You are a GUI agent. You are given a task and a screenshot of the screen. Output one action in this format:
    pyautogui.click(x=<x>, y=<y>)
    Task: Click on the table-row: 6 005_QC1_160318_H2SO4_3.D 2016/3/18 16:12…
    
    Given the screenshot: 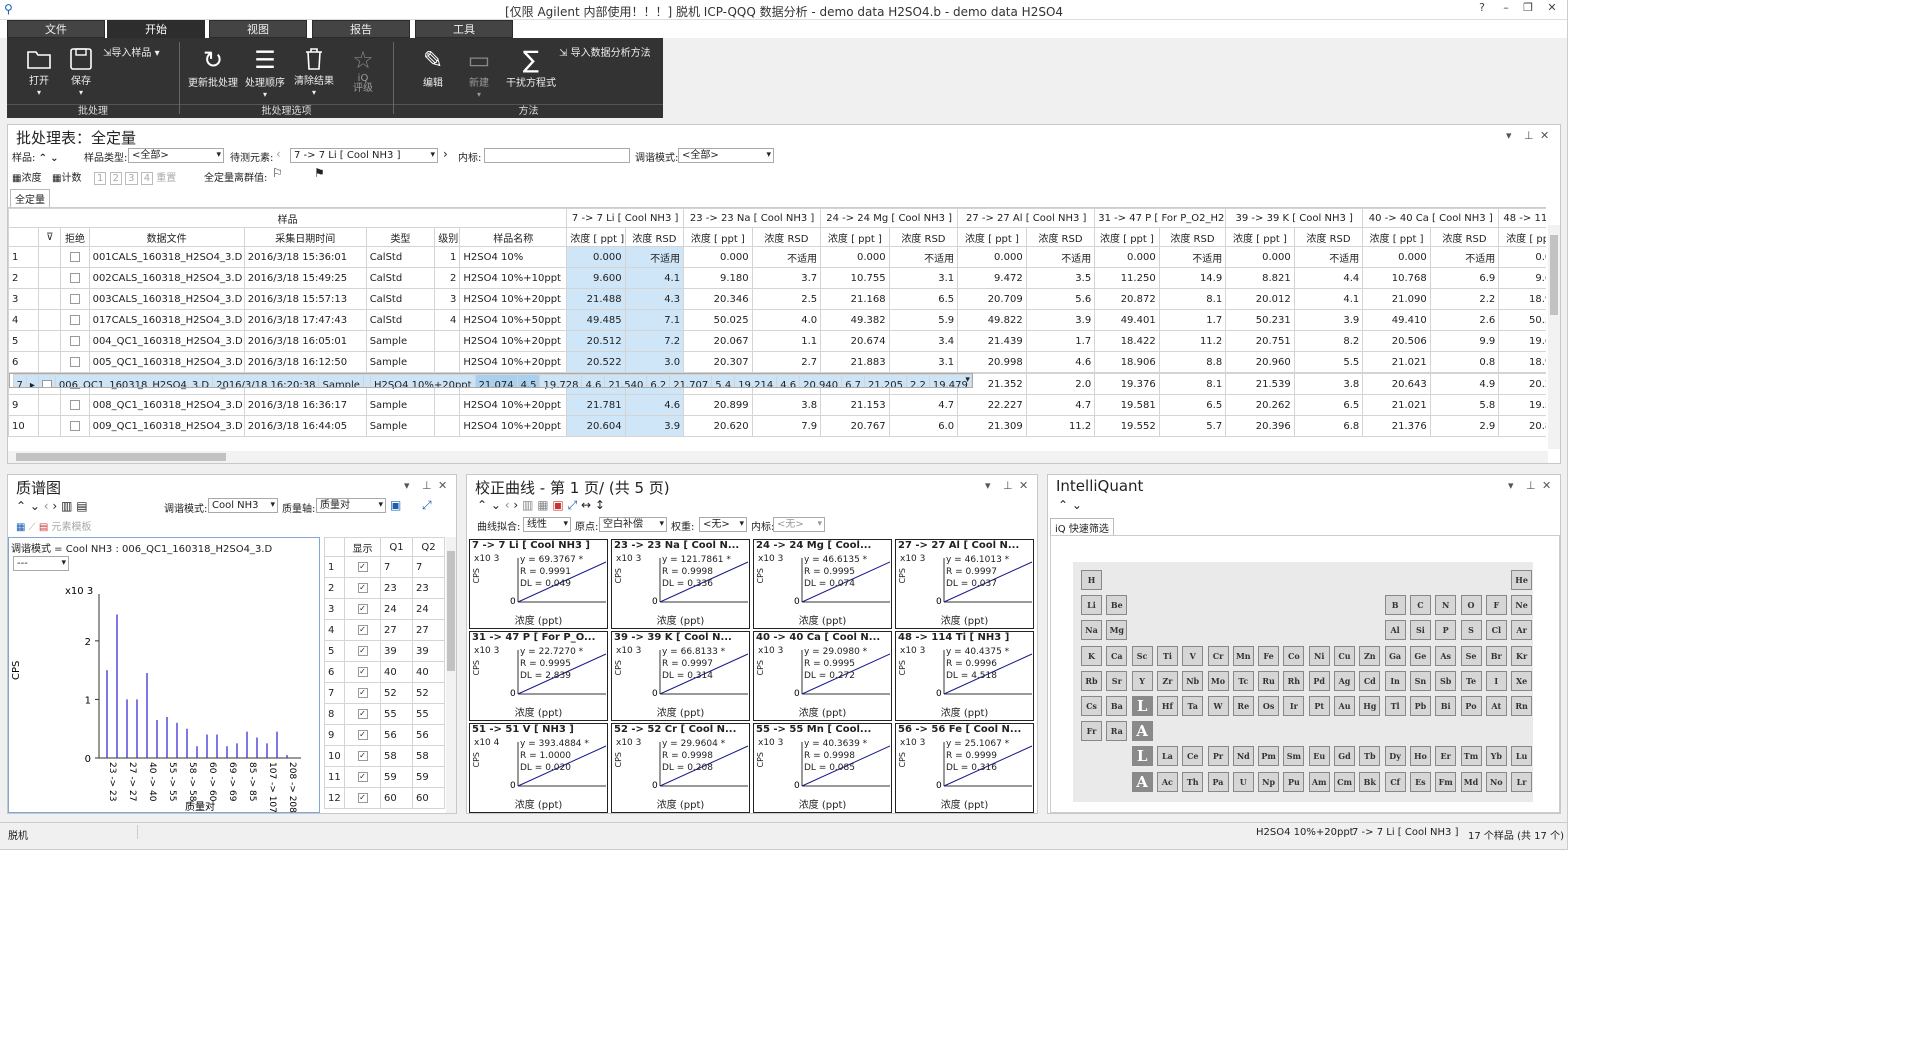 What is the action you would take?
    pyautogui.click(x=777, y=362)
    